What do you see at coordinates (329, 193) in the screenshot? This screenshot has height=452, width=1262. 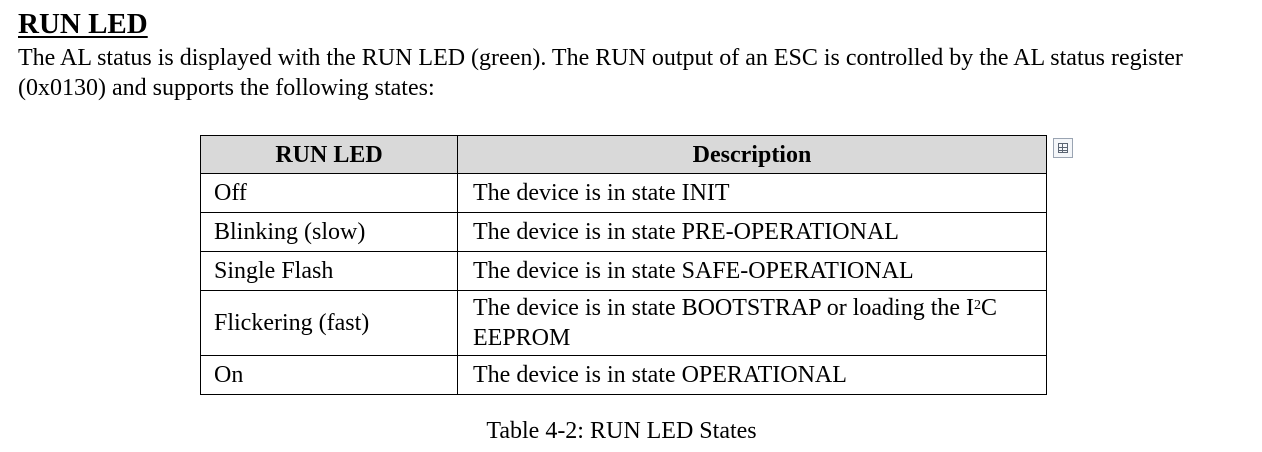 I see `led-state-cell: Off` at bounding box center [329, 193].